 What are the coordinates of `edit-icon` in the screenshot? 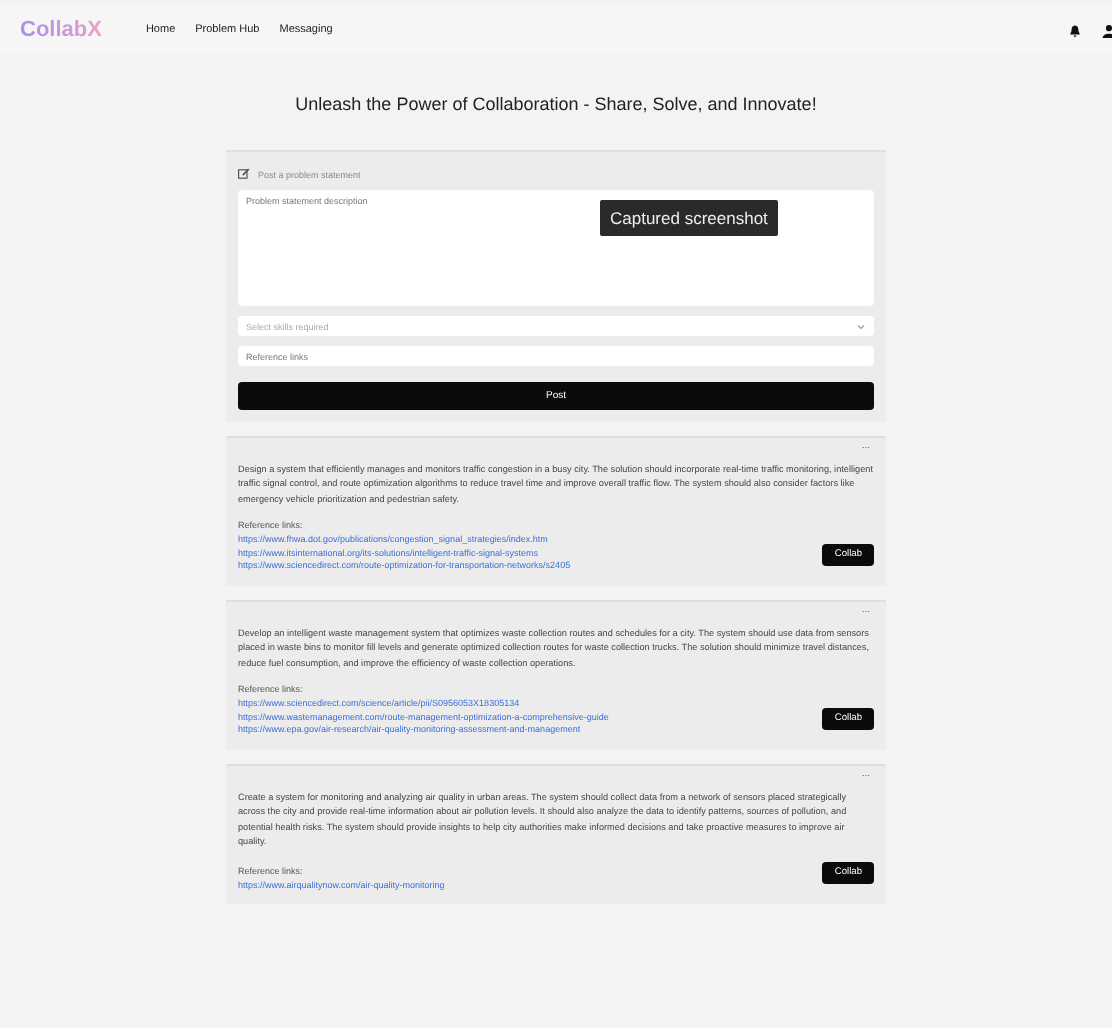 It's located at (244, 174).